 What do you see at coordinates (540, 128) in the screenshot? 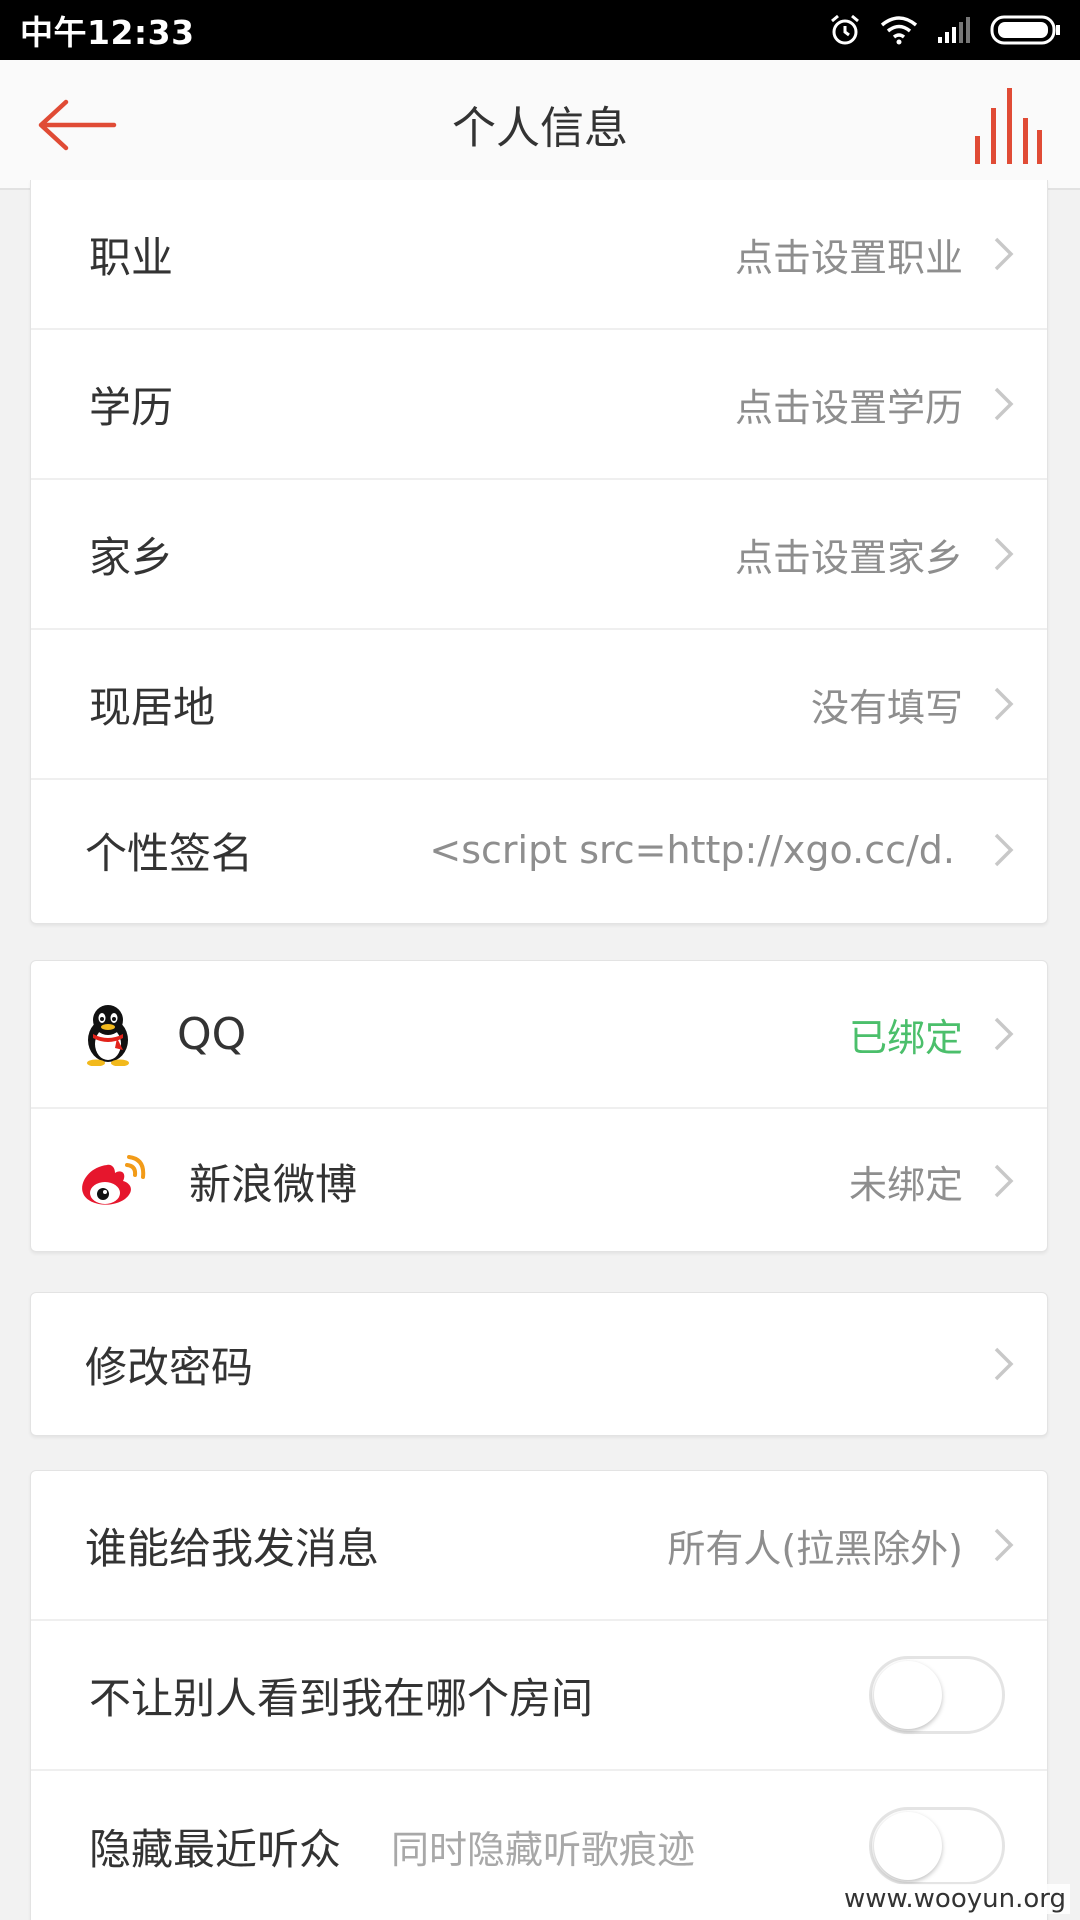
I see `page-title: 个人信息` at bounding box center [540, 128].